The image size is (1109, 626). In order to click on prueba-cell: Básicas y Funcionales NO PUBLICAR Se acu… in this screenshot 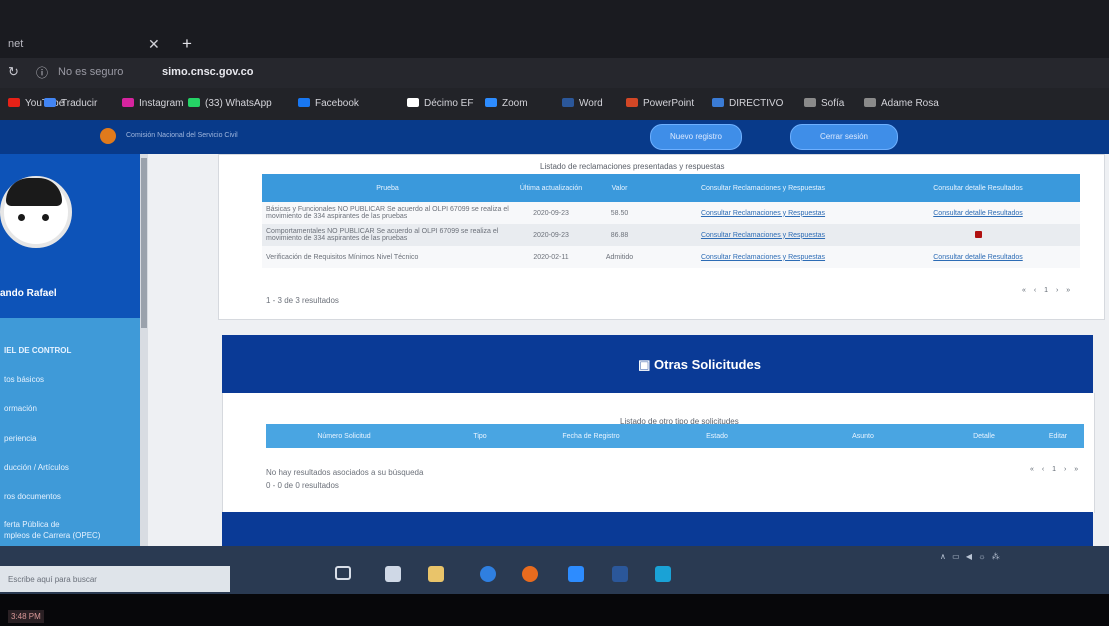, I will do `click(387, 213)`.